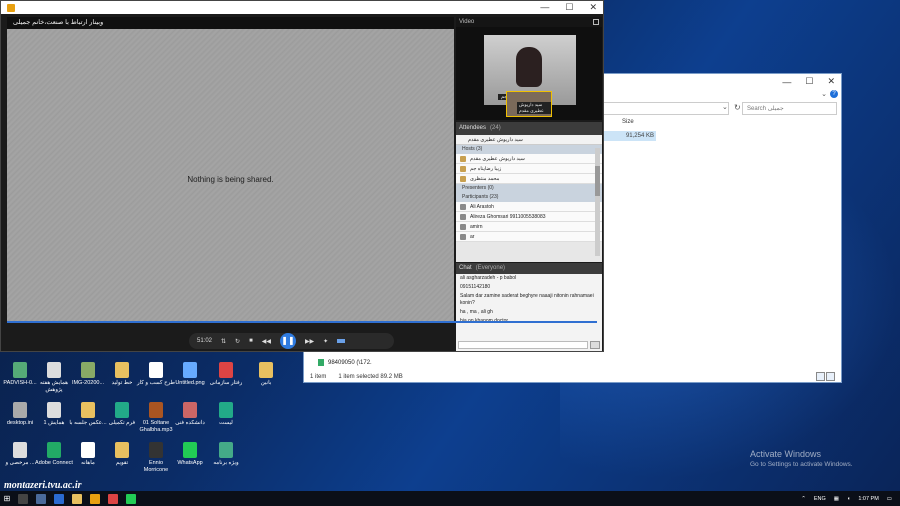 This screenshot has width=900, height=506. Describe the element at coordinates (597, 202) in the screenshot. I see `attendees-scrollbar` at that location.